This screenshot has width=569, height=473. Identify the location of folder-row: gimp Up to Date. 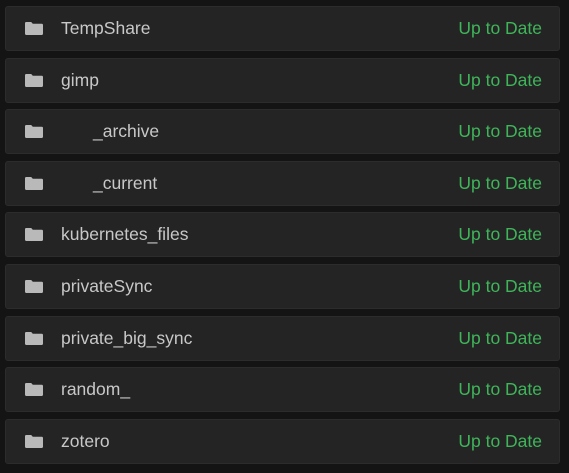
(282, 80).